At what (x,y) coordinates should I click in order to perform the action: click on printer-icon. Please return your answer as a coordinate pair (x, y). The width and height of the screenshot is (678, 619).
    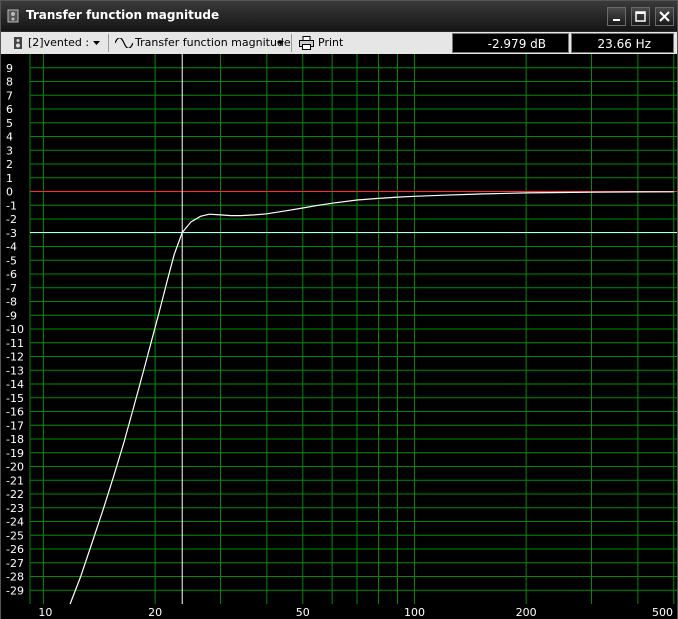
    Looking at the image, I should click on (306, 43).